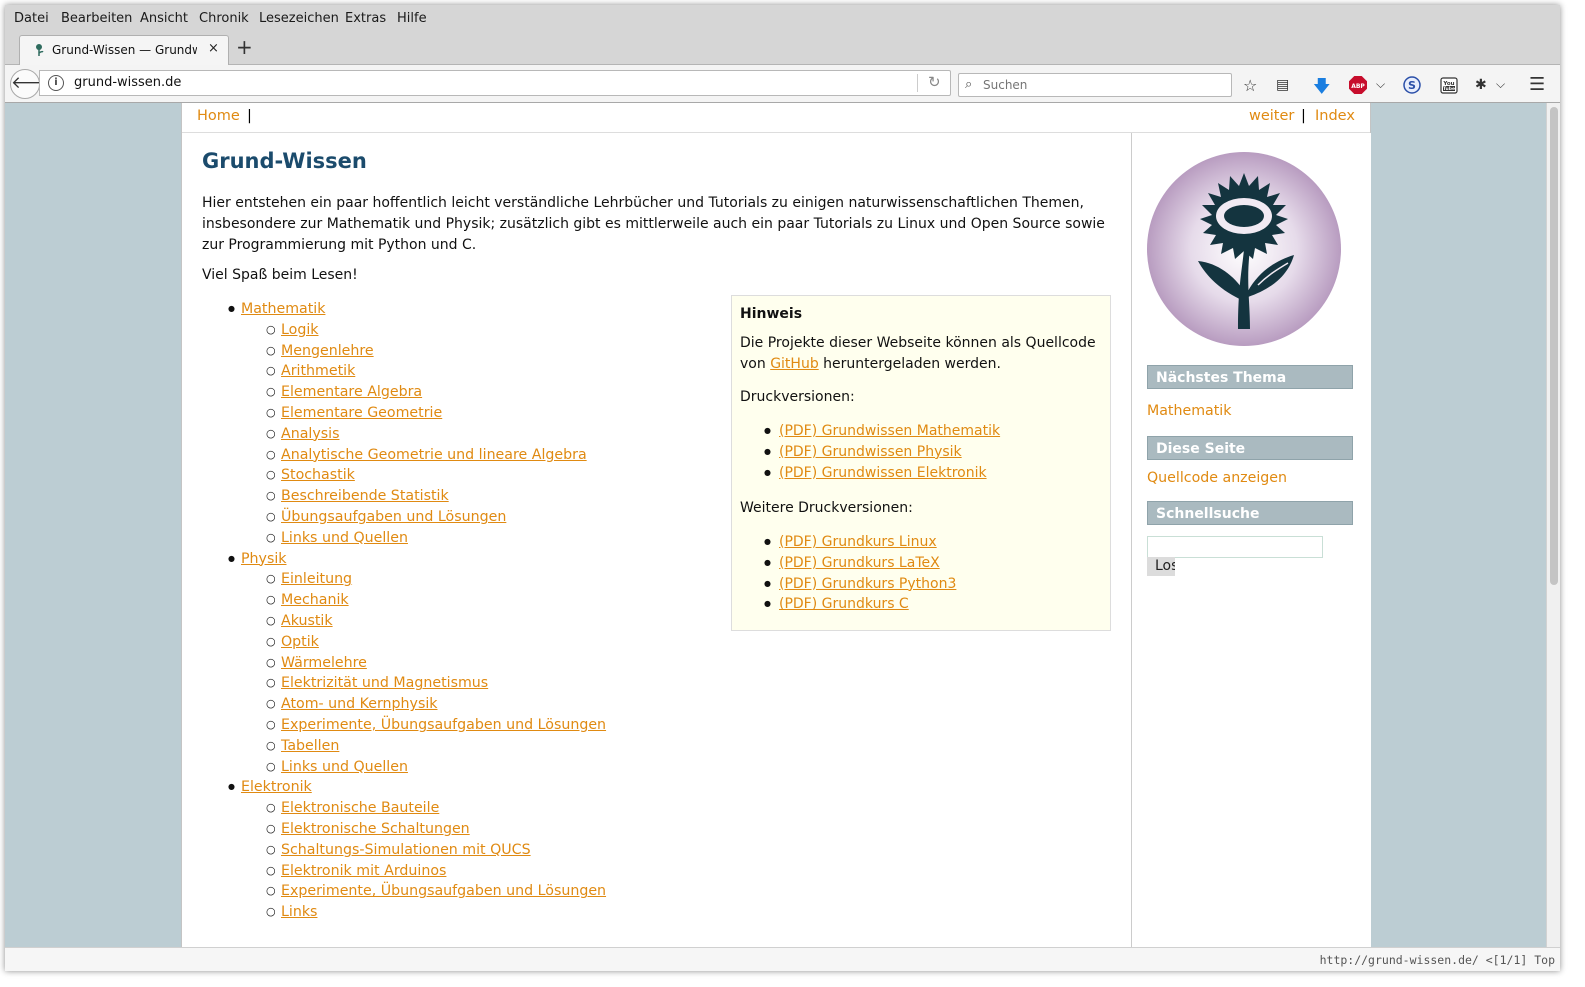 This screenshot has height=987, width=1585. I want to click on toc-subsection-link: Elektrizität und Magnetismus, so click(384, 683).